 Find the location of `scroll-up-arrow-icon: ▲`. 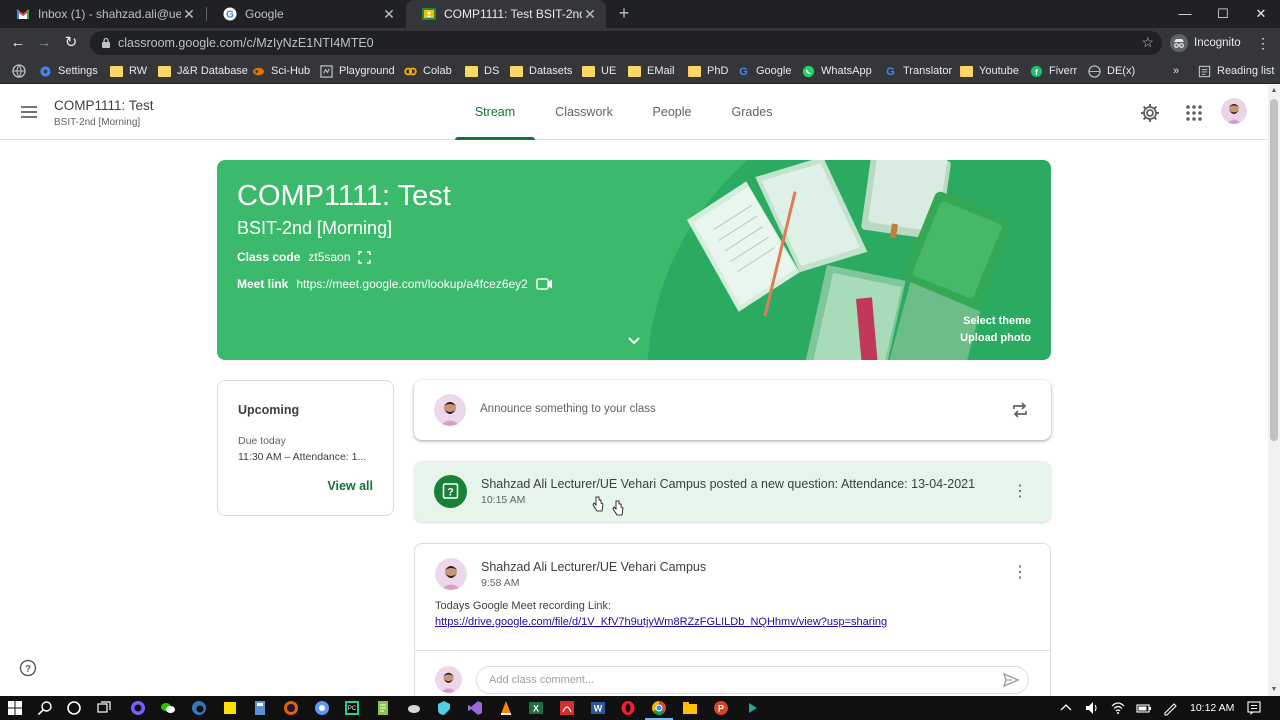

scroll-up-arrow-icon: ▲ is located at coordinates (1274, 91).